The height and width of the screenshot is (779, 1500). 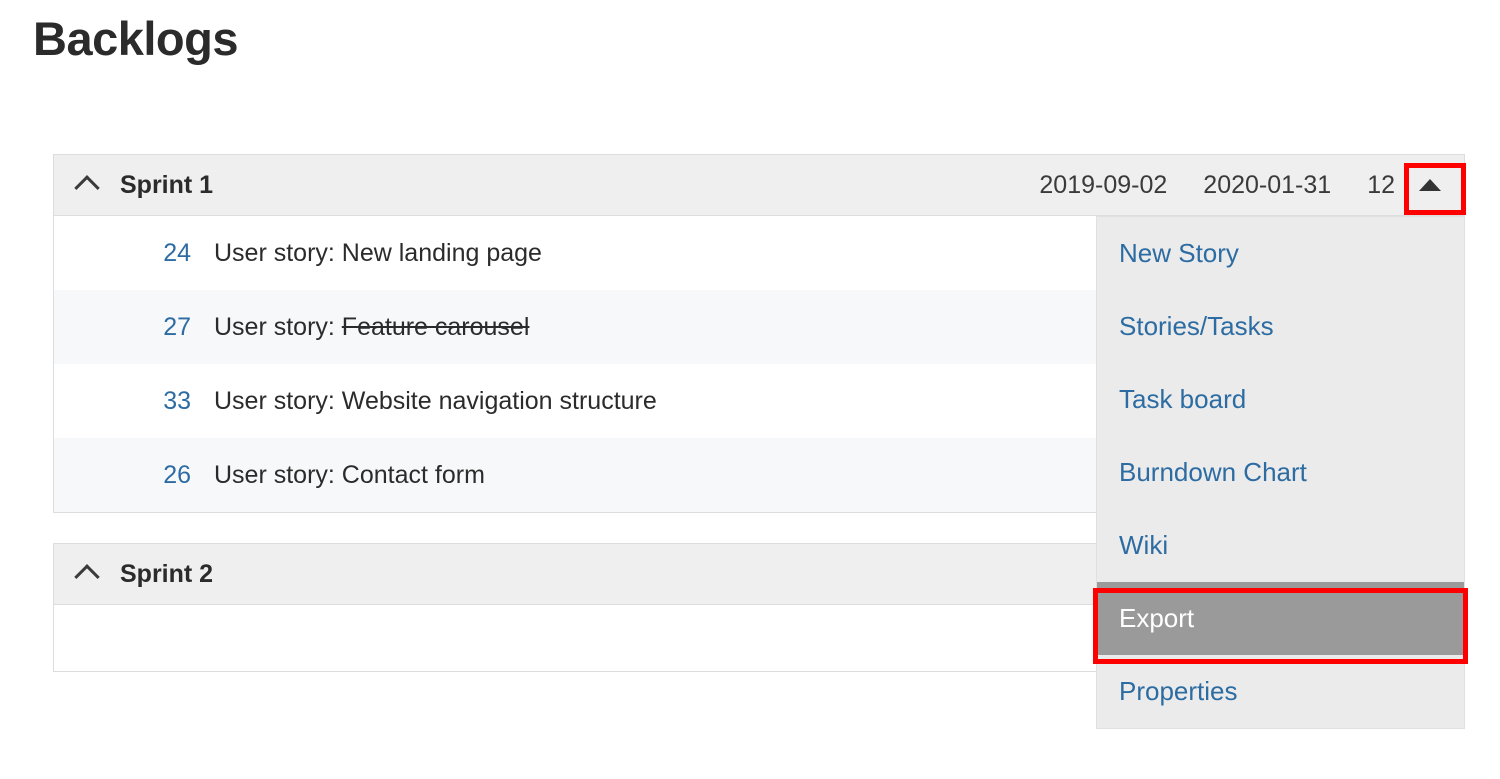 What do you see at coordinates (134, 475) in the screenshot?
I see `story-id-link: 26` at bounding box center [134, 475].